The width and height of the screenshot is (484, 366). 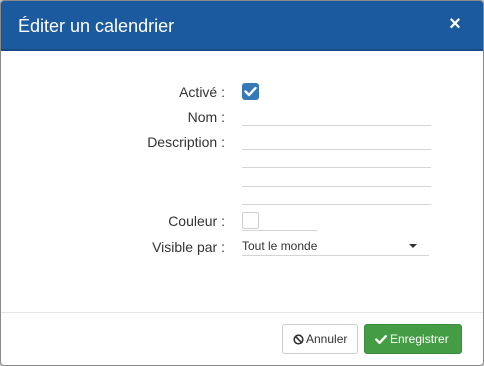 I want to click on visible-by-select: Tout le monde, so click(x=335, y=246).